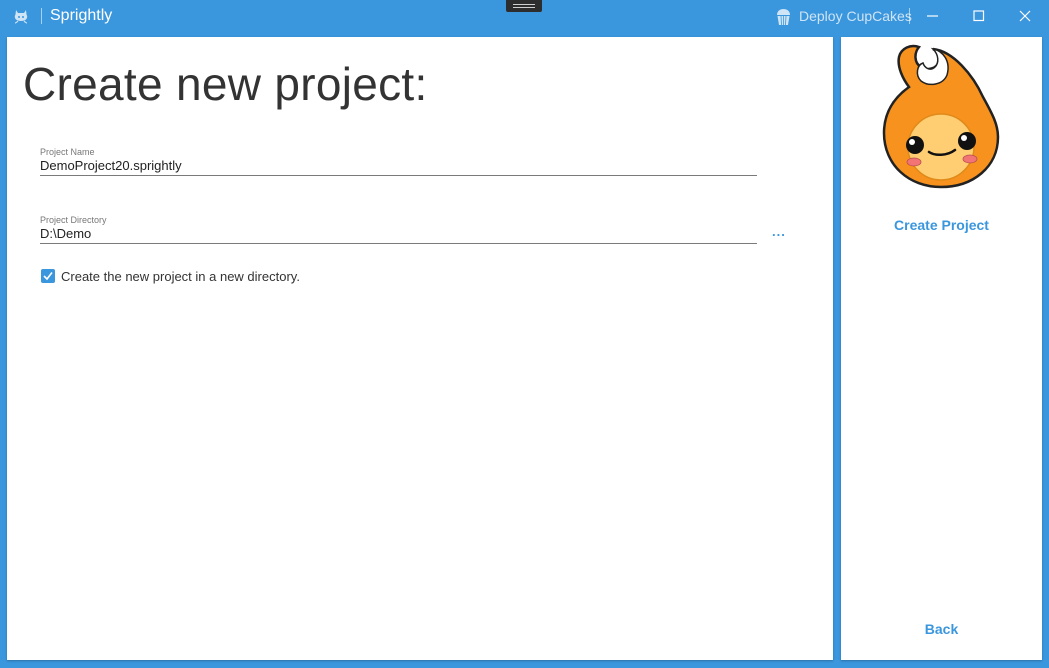 This screenshot has width=1049, height=668. I want to click on github-icon, so click(21, 16).